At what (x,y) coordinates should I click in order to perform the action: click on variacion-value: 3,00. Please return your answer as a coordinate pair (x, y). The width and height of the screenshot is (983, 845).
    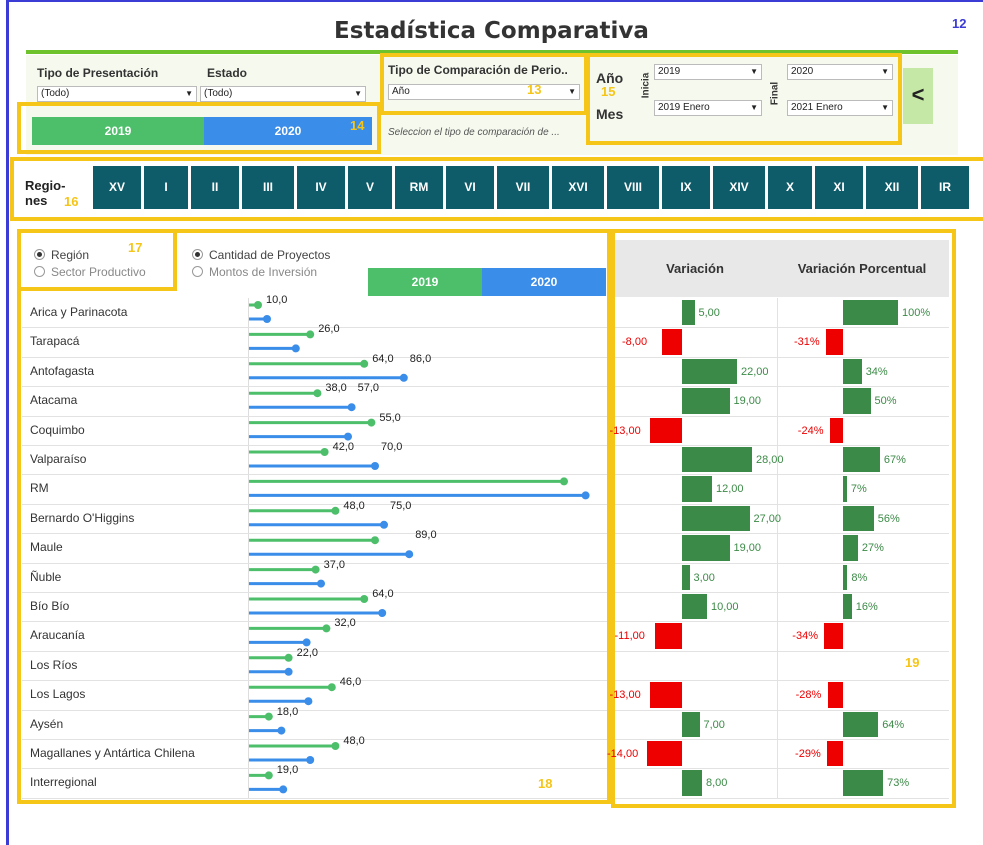
    Looking at the image, I should click on (704, 577).